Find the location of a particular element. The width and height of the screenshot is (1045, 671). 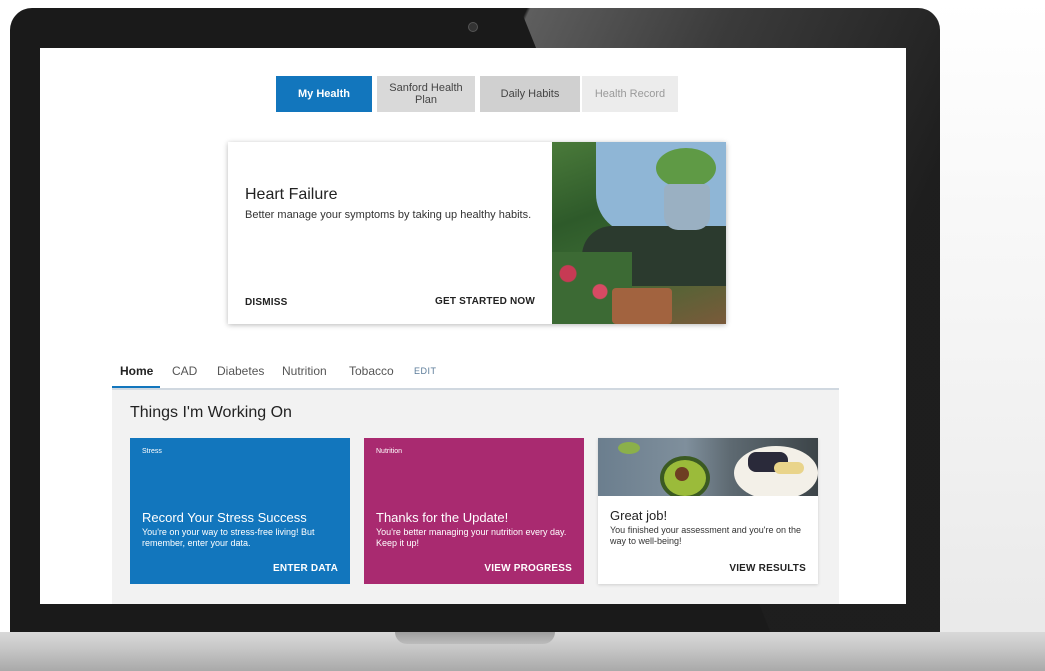

tab-daily-habits: Daily Habits is located at coordinates (530, 94).